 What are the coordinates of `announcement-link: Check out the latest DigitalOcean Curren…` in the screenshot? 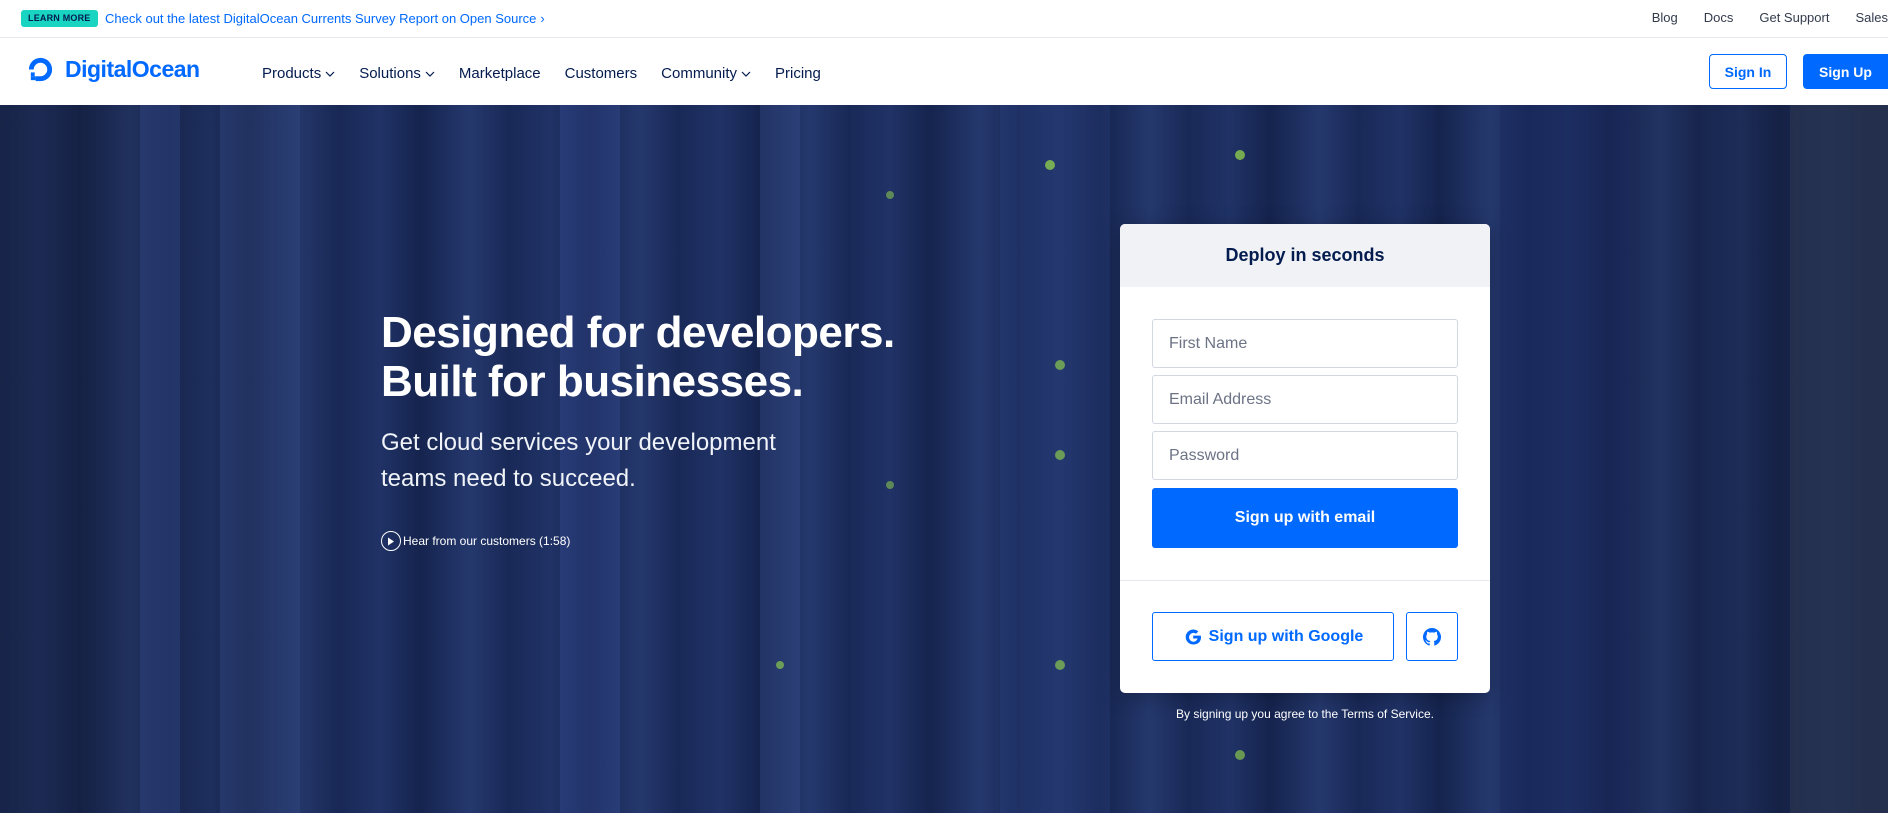 It's located at (325, 19).